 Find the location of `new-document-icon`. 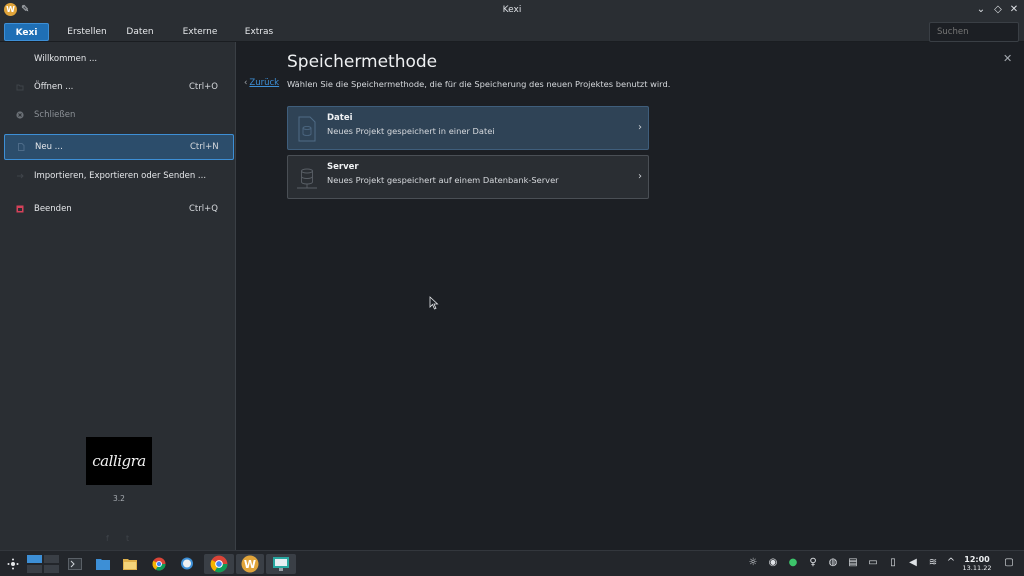

new-document-icon is located at coordinates (21, 147).